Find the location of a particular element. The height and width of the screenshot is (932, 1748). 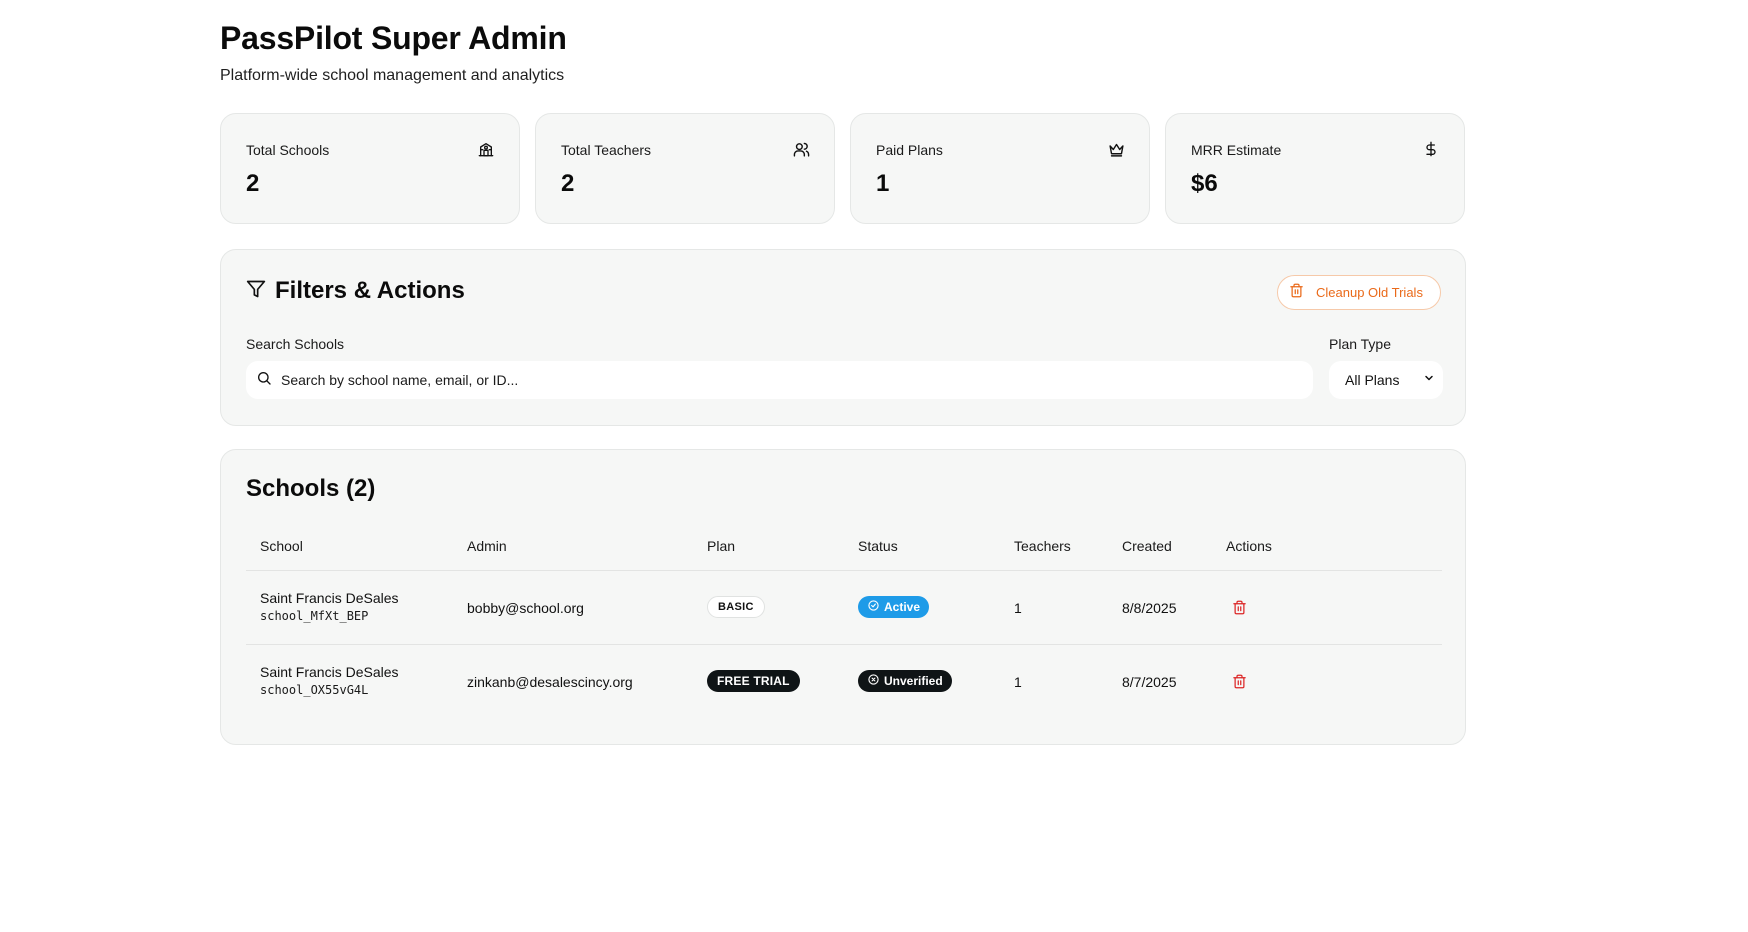

admin-email: zinkanb@desalescincy.org is located at coordinates (550, 682).